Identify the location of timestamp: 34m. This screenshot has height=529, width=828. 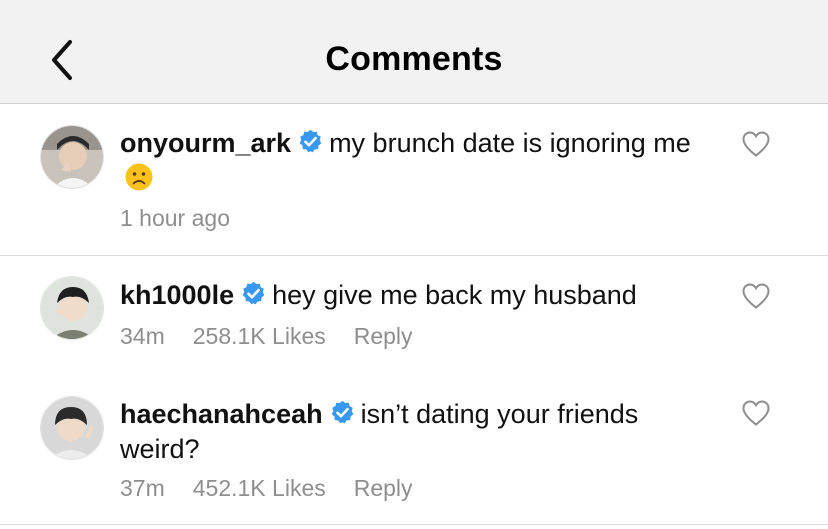
(142, 336).